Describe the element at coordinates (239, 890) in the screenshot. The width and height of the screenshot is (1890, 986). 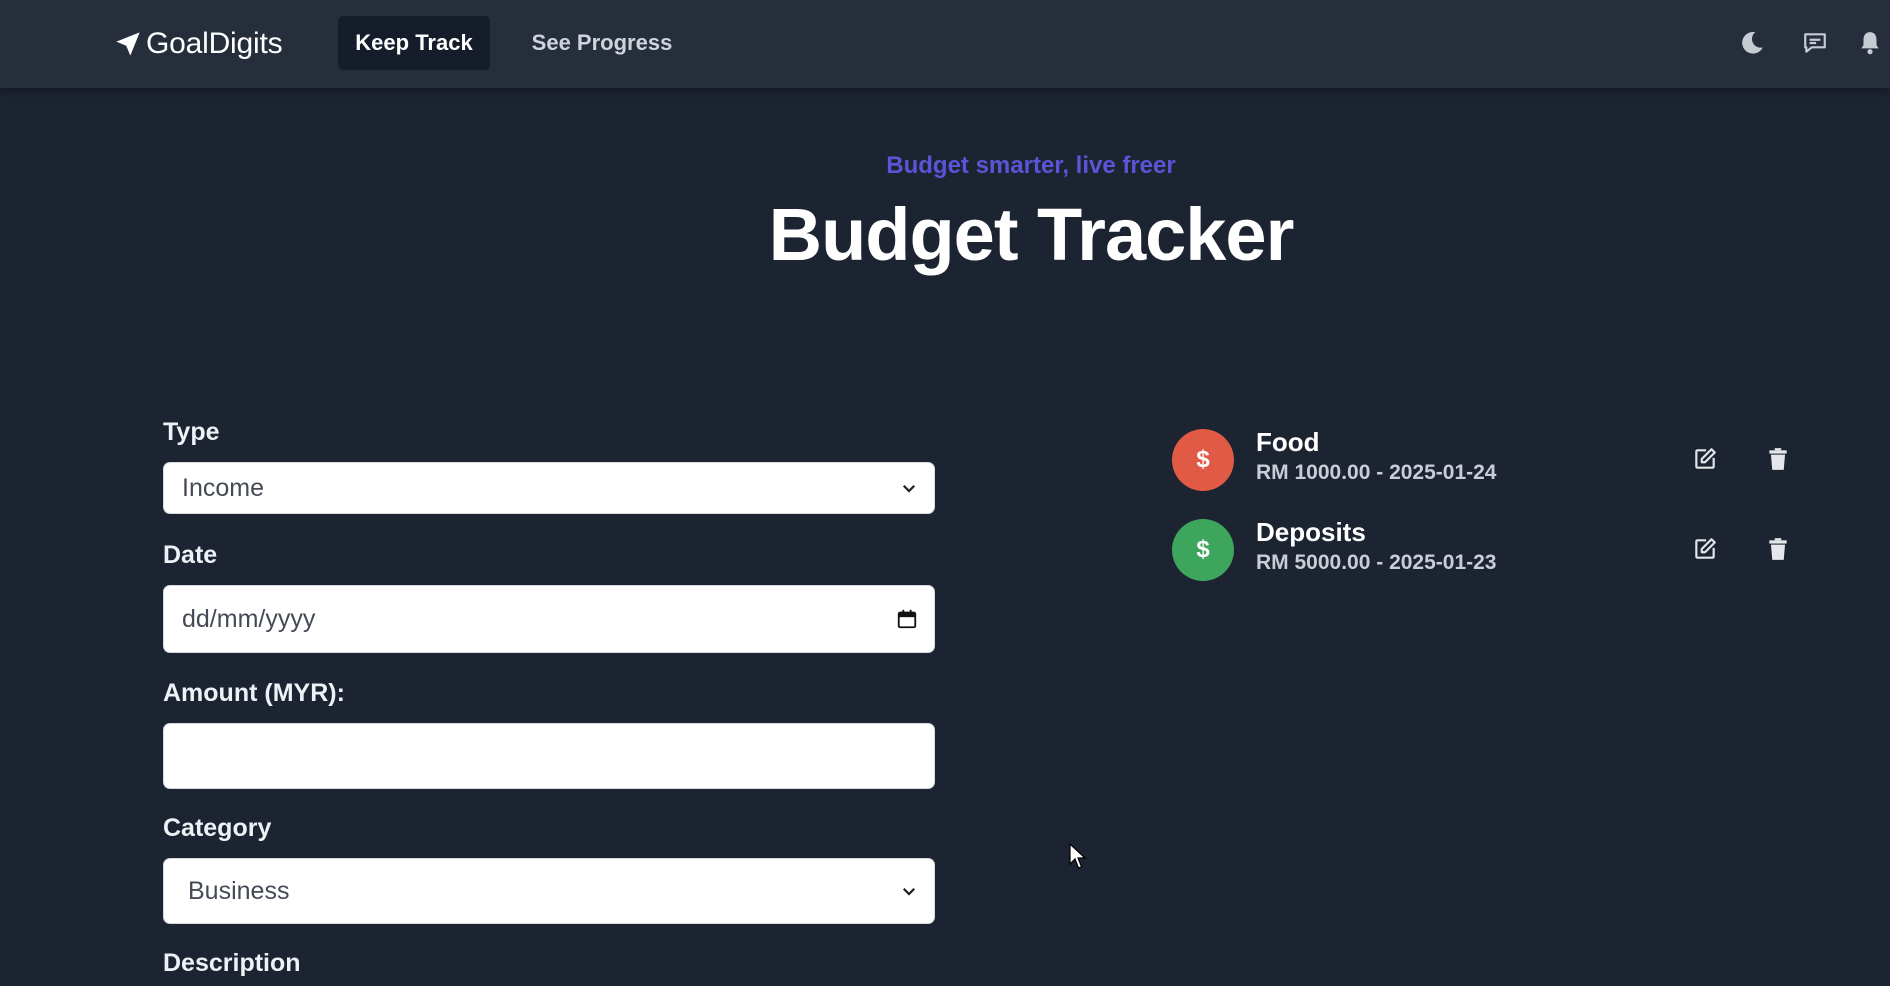
I see `category-select-value: Business` at that location.